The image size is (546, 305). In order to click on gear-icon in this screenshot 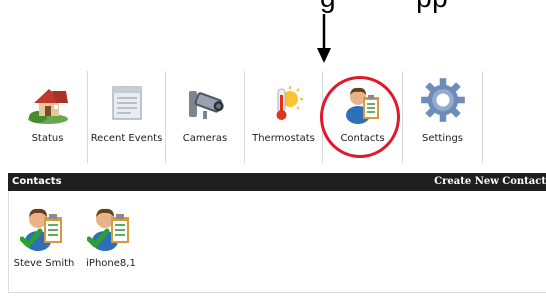, I will do `click(442, 100)`.